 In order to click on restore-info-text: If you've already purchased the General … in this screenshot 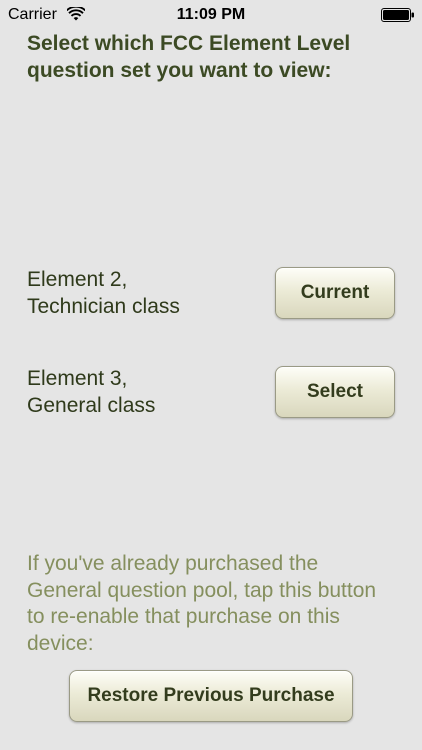, I will do `click(202, 603)`.